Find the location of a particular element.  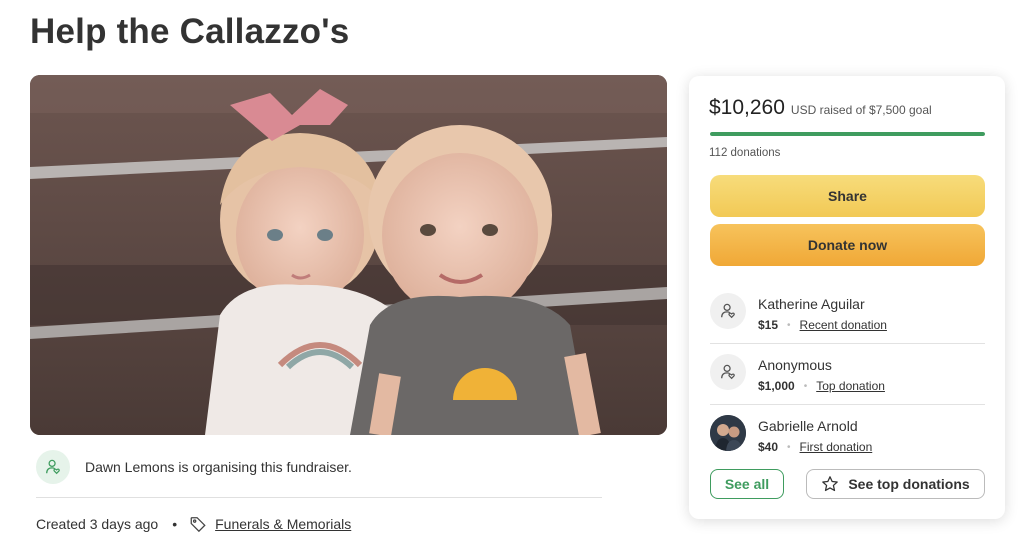

goal-text: USD raised of $7,500 goal is located at coordinates (861, 110).